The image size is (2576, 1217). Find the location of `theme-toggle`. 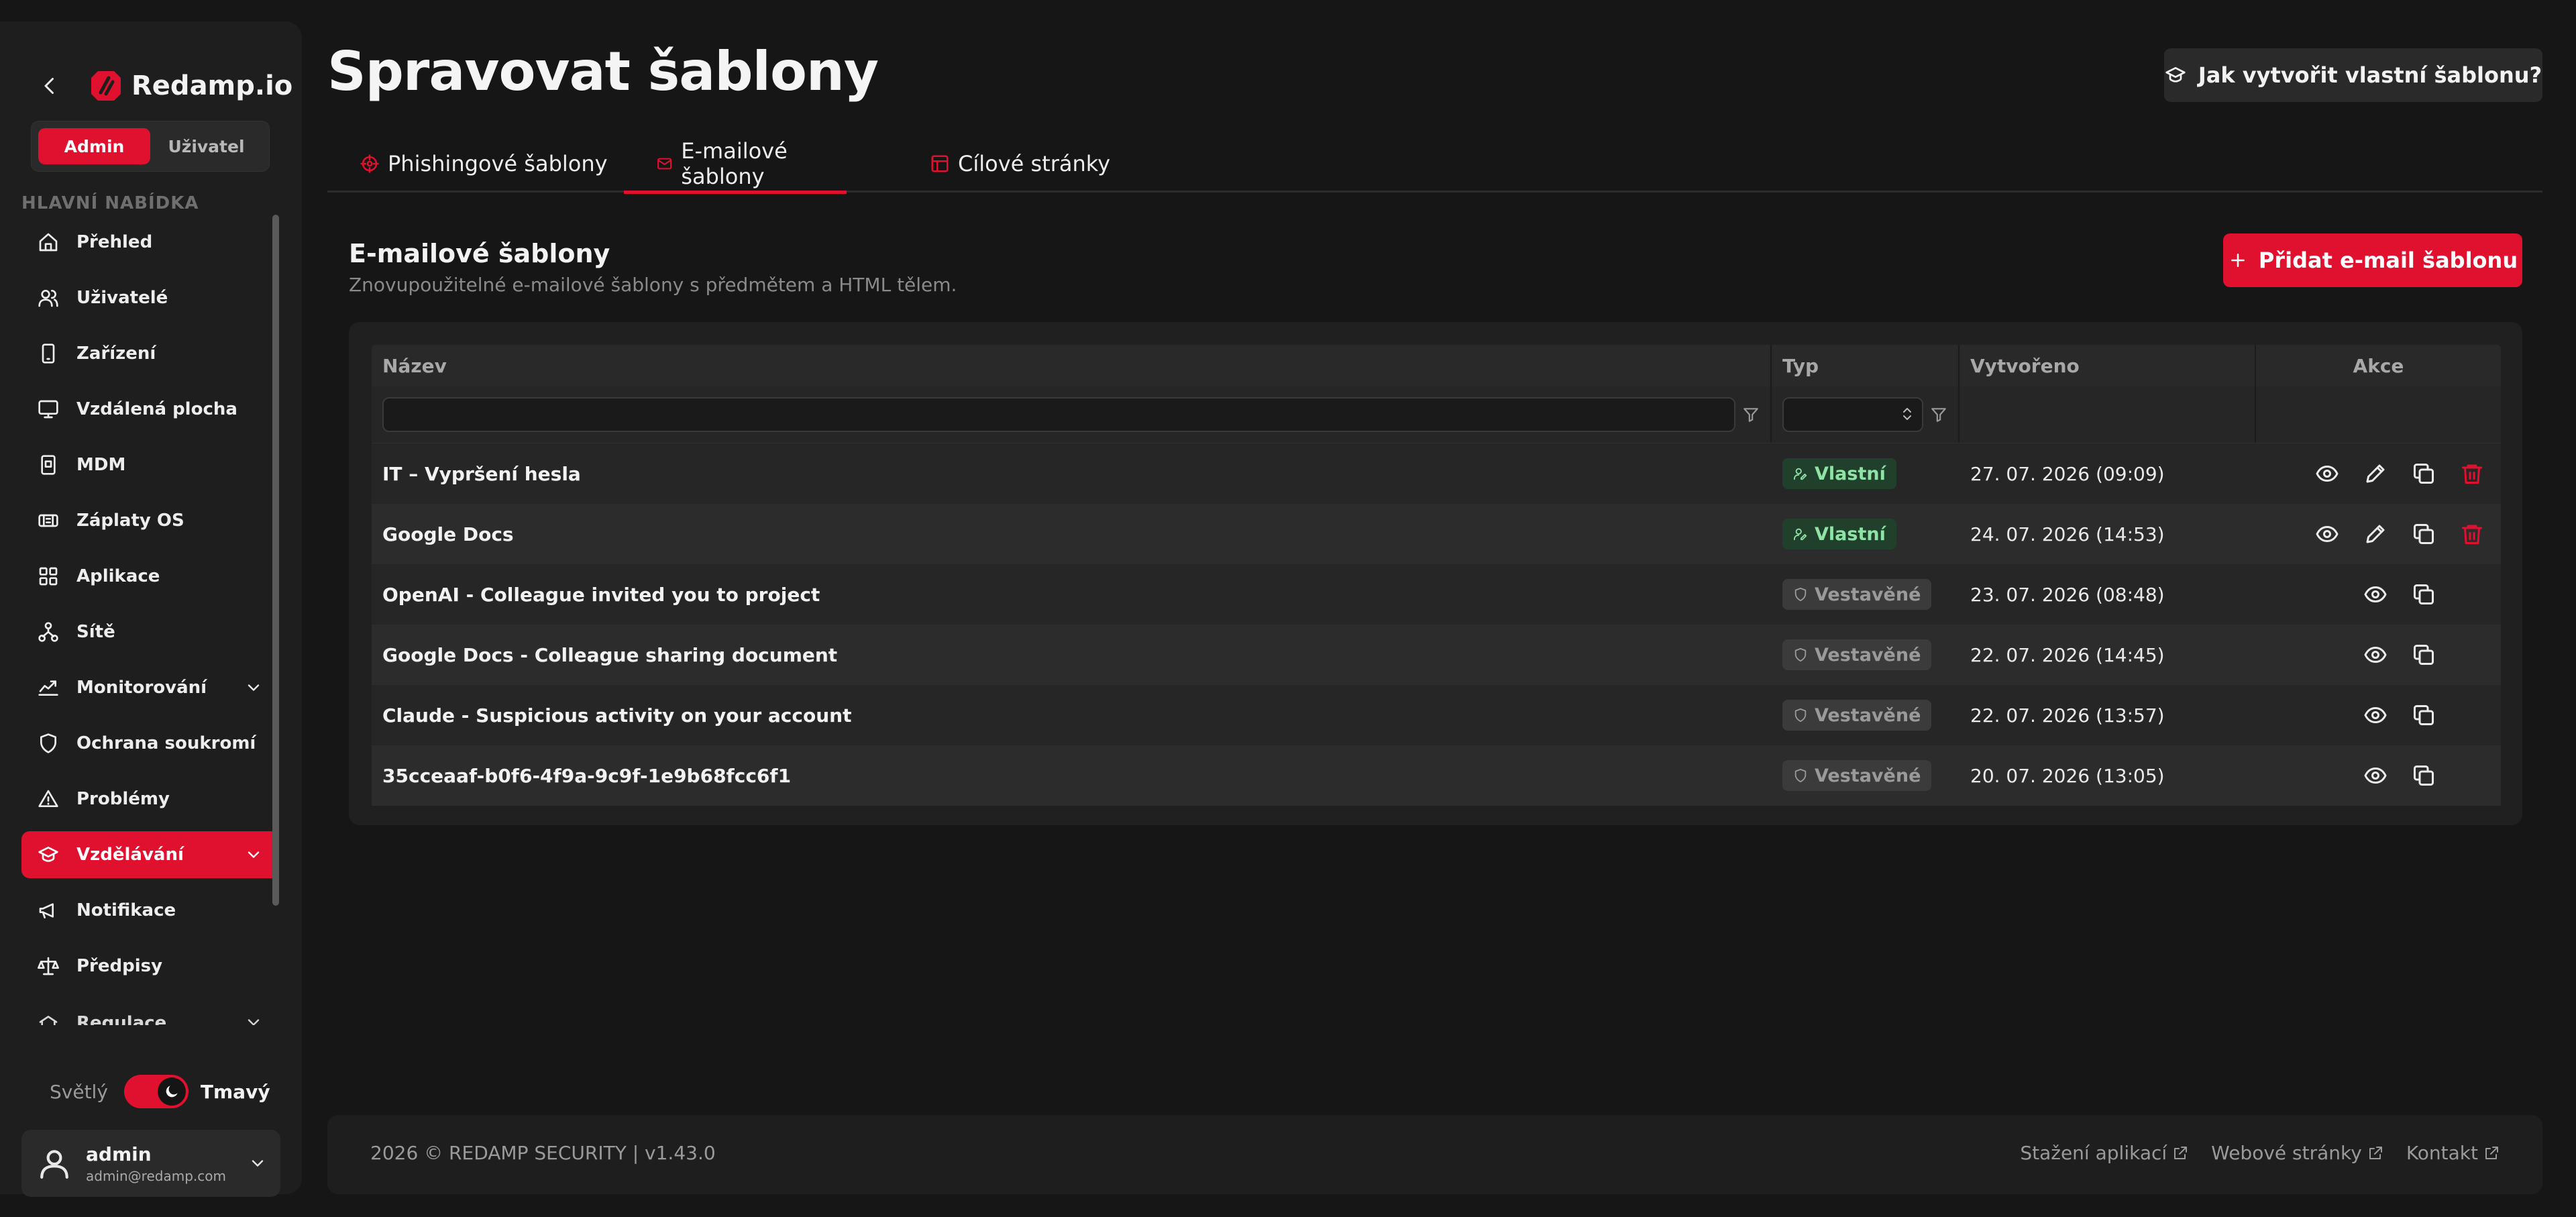

theme-toggle is located at coordinates (156, 1091).